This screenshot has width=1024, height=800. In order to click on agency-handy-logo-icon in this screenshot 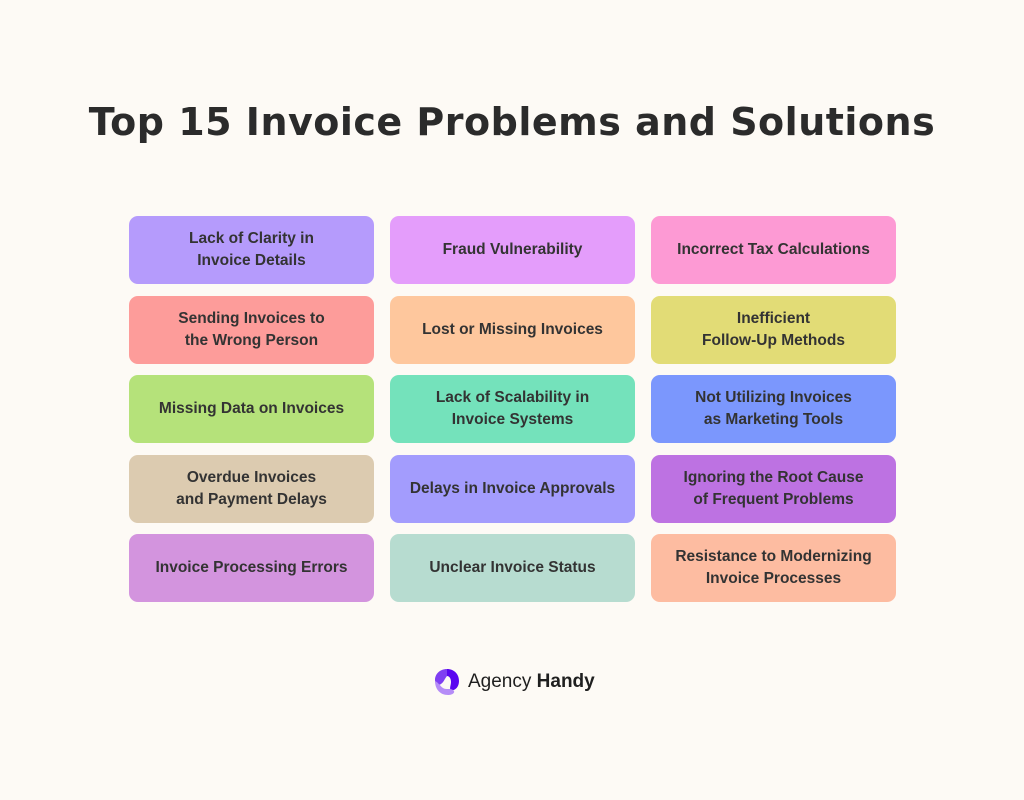, I will do `click(447, 682)`.